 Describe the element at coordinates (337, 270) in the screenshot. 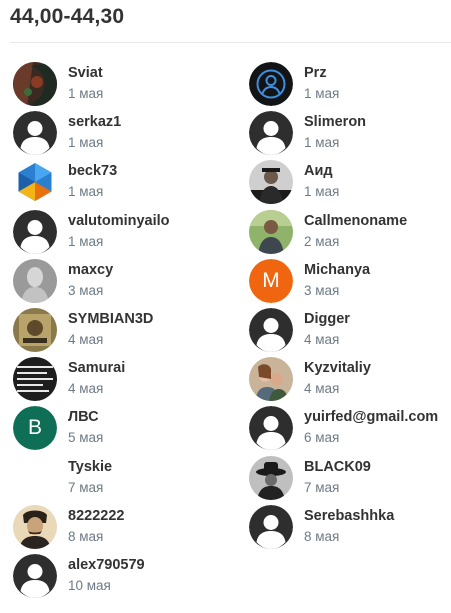

I see `user-name: Michanya` at that location.